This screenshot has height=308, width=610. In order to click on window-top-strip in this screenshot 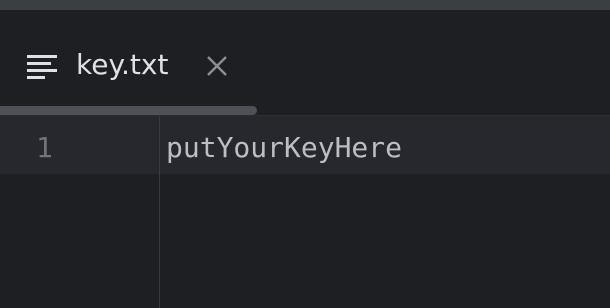, I will do `click(305, 5)`.